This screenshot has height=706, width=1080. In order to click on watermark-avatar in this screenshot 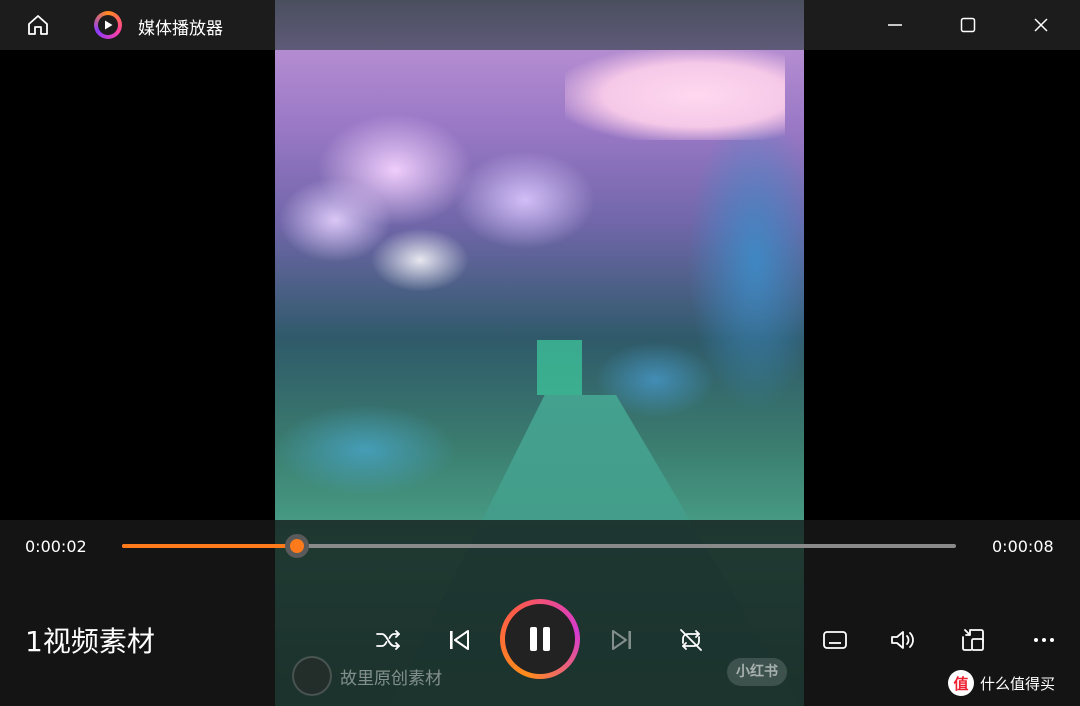, I will do `click(312, 676)`.